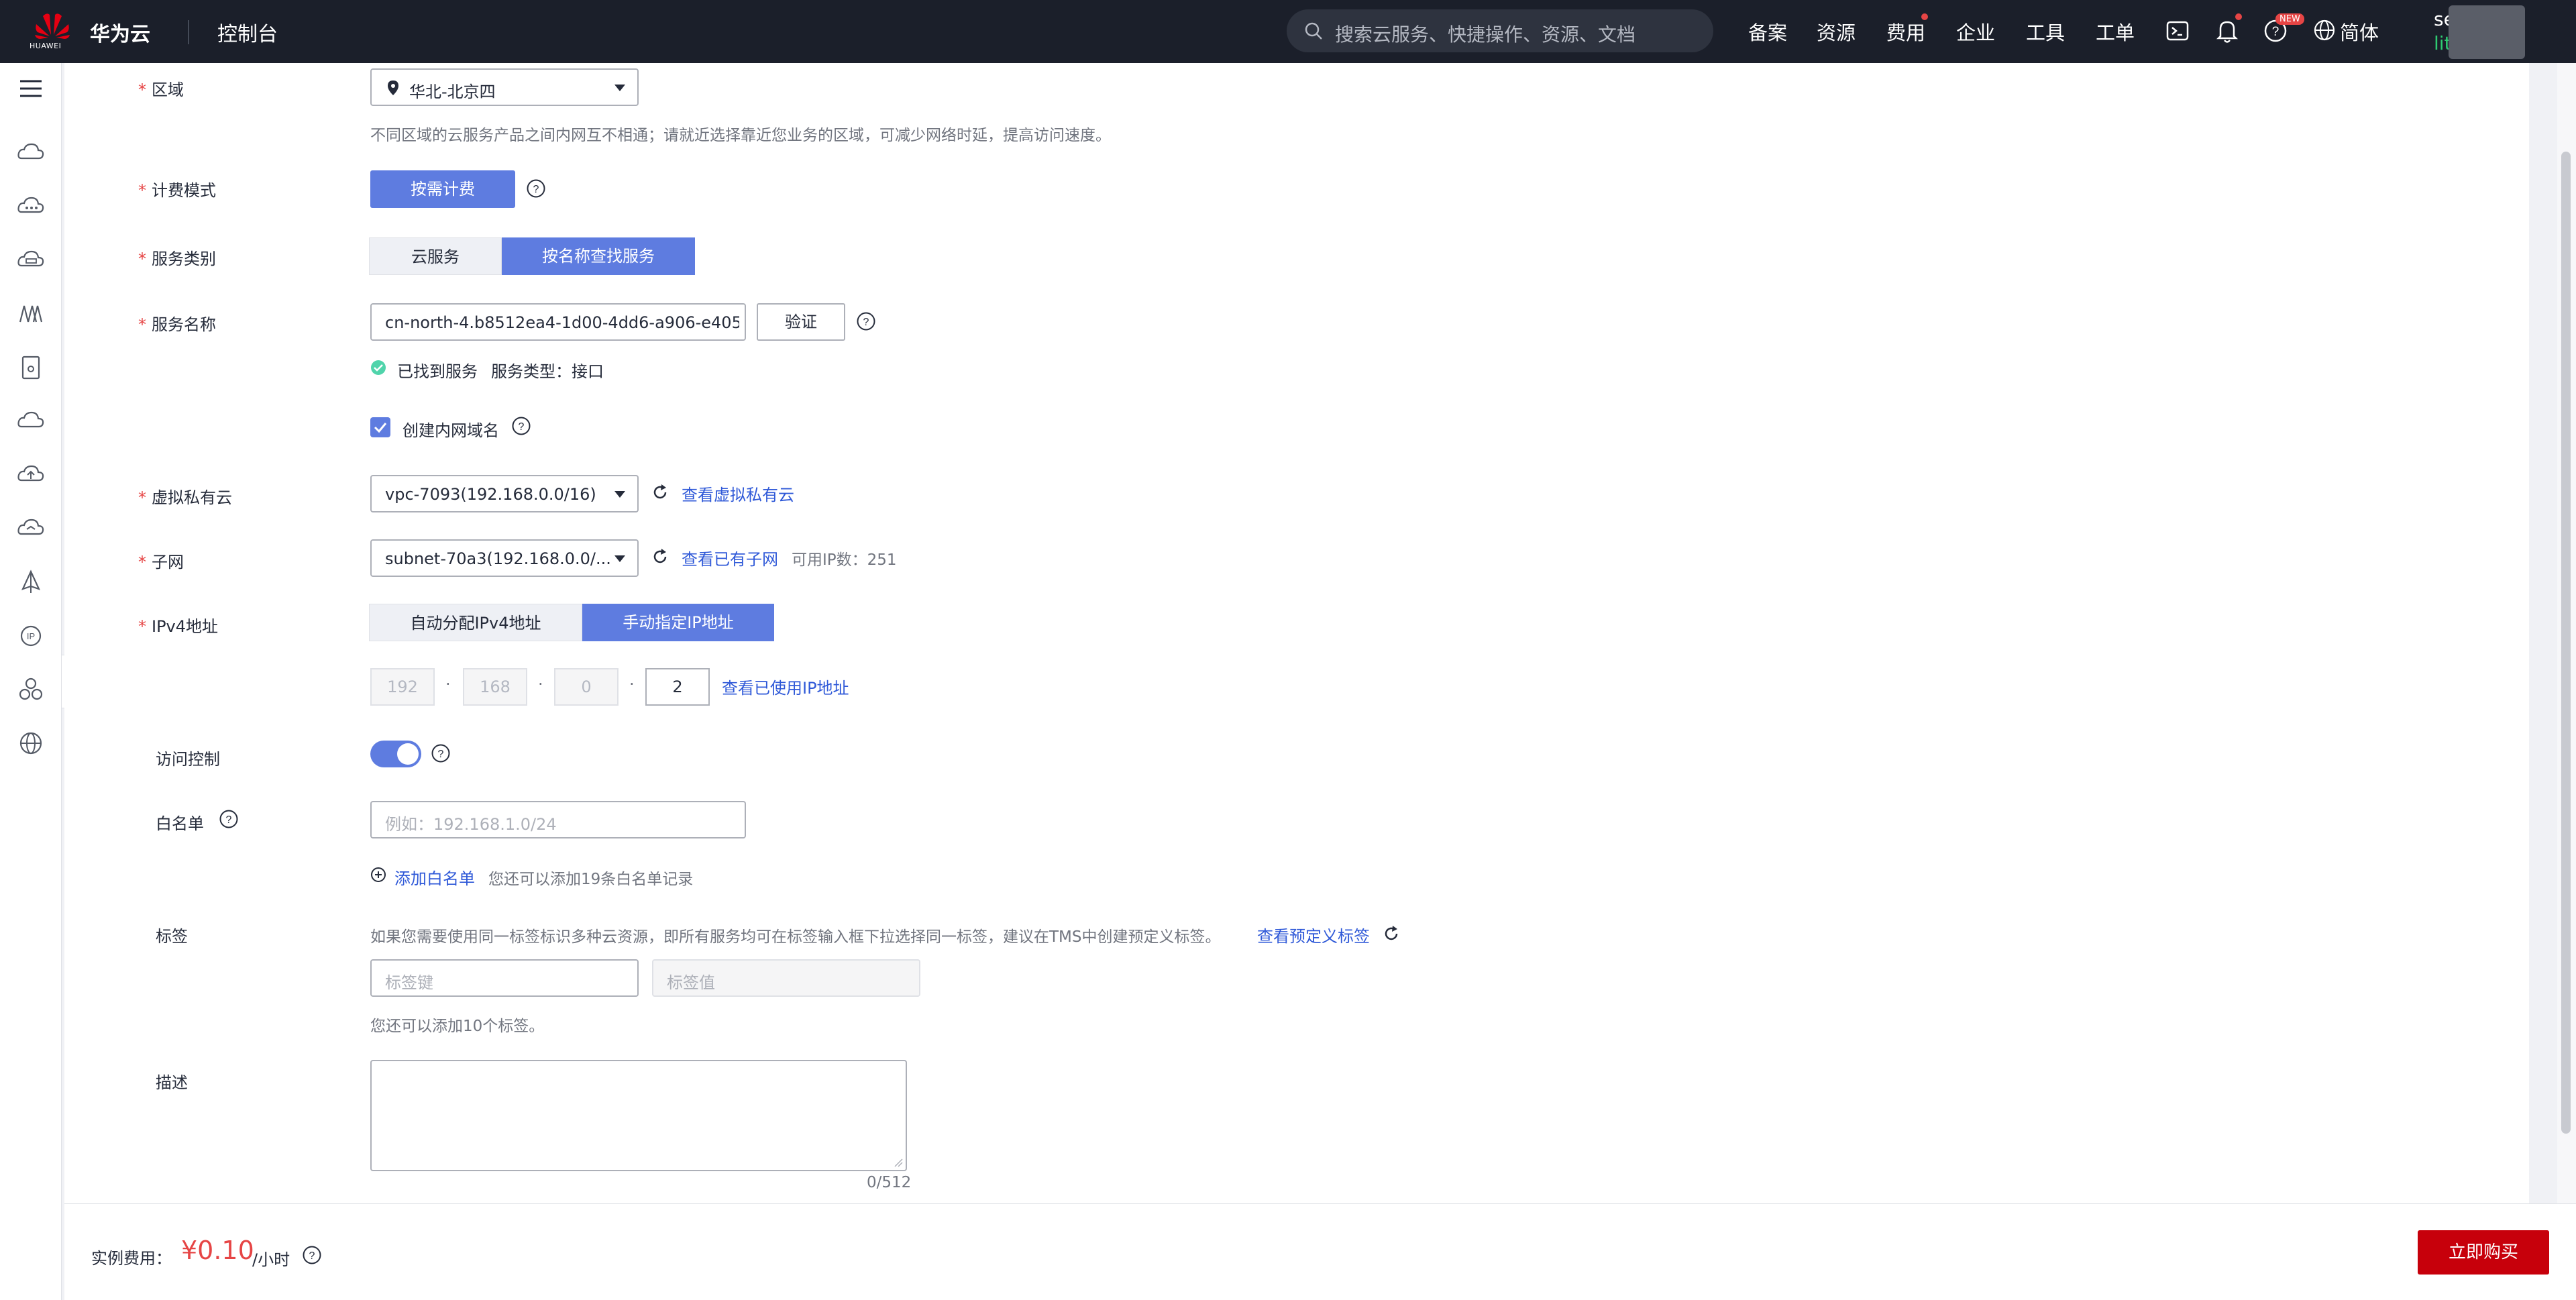 Image resolution: width=2576 pixels, height=1300 pixels. What do you see at coordinates (271, 1260) in the screenshot?
I see `price-unit: /小时` at bounding box center [271, 1260].